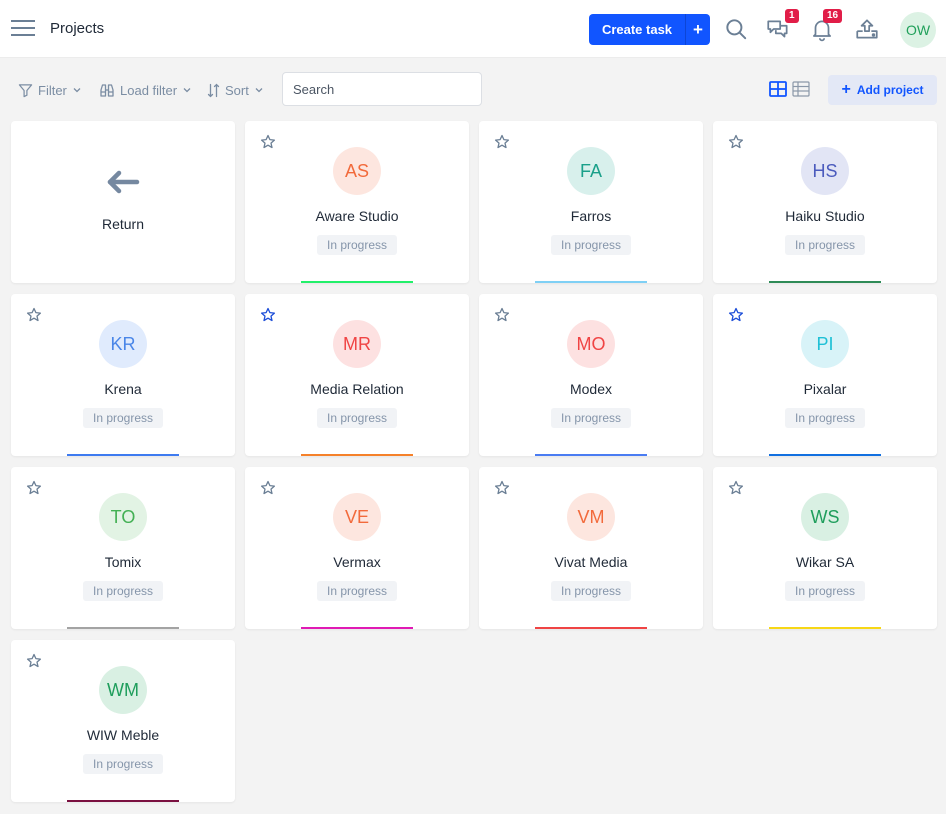 This screenshot has height=814, width=946. Describe the element at coordinates (23, 28) in the screenshot. I see `menu-icon` at that location.